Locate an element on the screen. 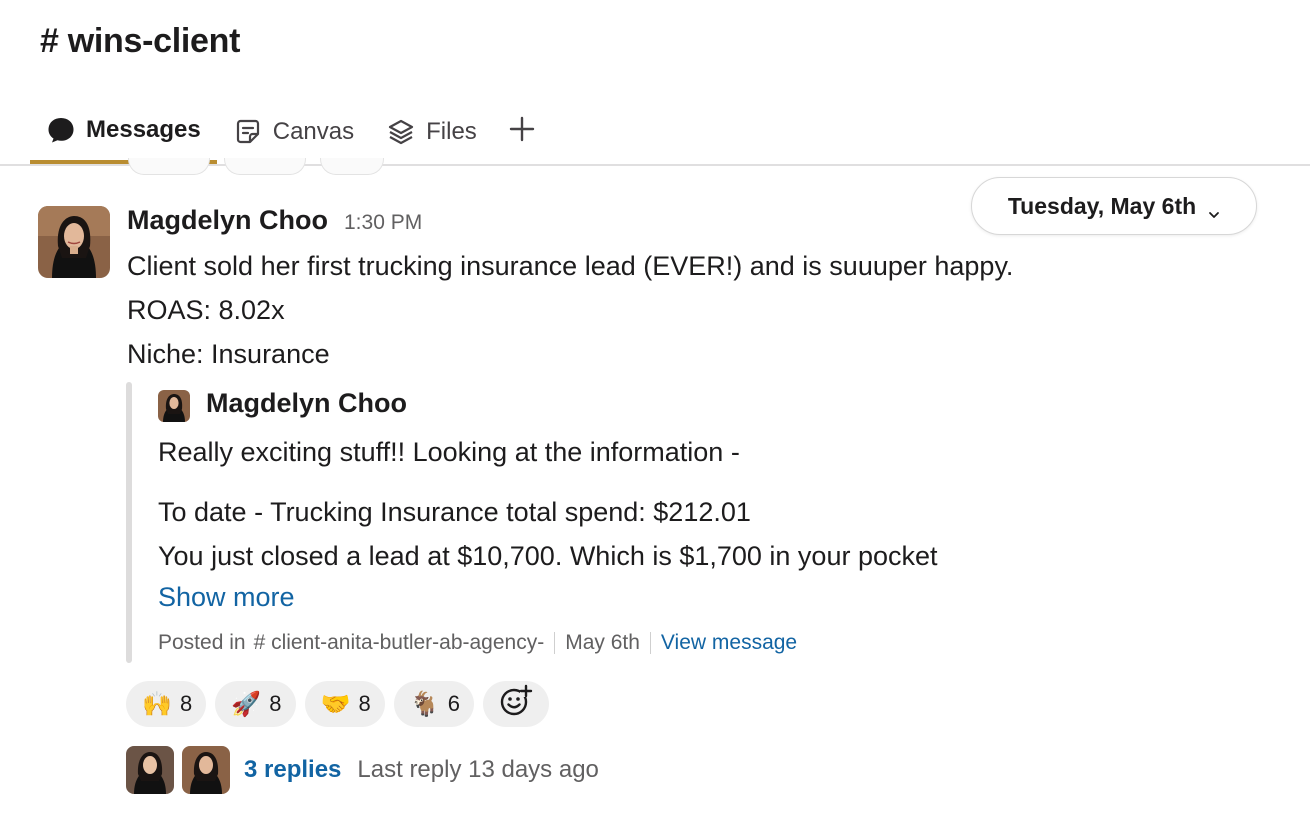 This screenshot has width=1310, height=830. plus-icon is located at coordinates (522, 132).